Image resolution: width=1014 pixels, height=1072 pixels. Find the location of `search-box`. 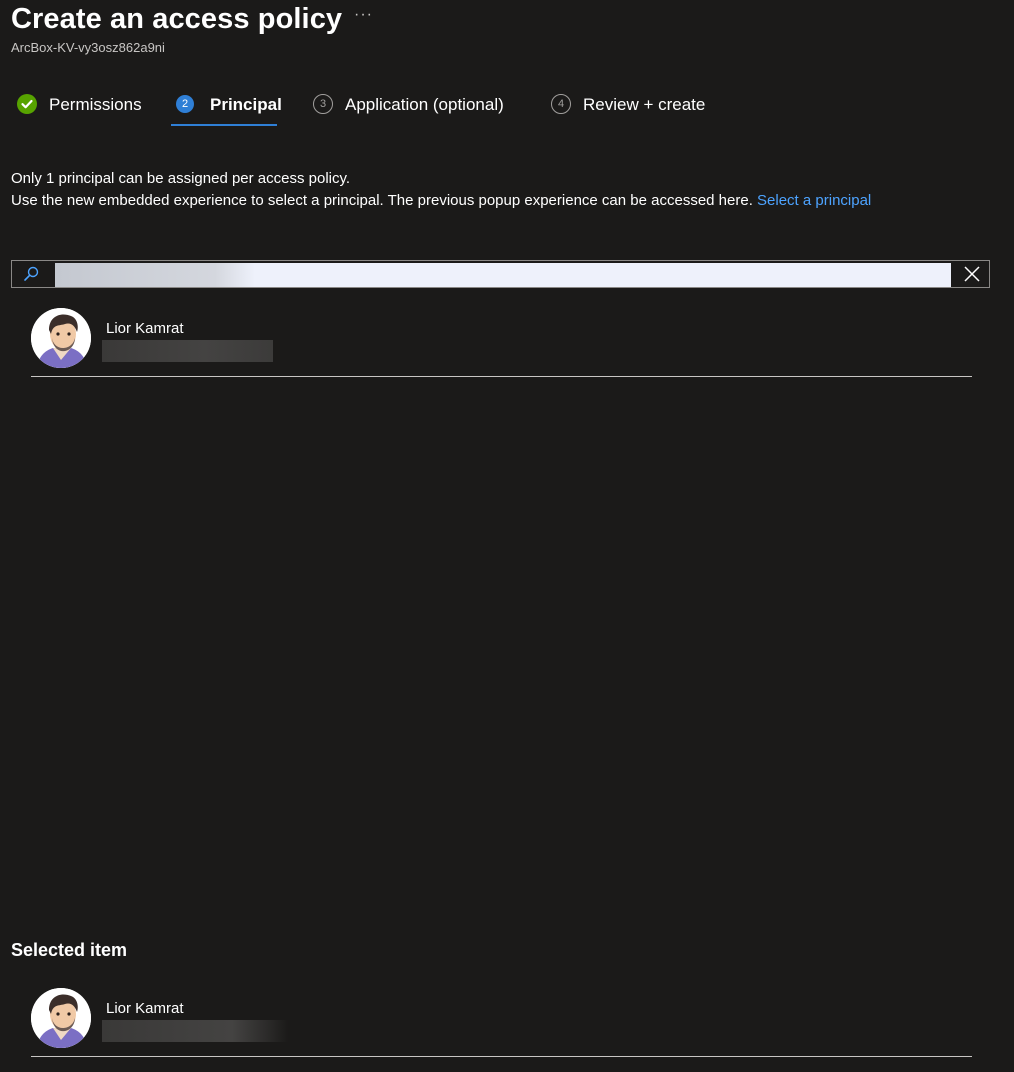

search-box is located at coordinates (500, 274).